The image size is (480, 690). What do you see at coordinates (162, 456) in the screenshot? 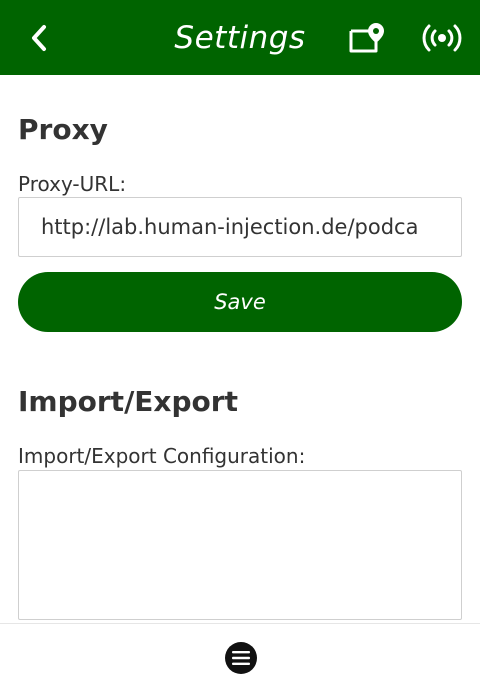
I see `import-export-label: Import/Export Configuration:` at bounding box center [162, 456].